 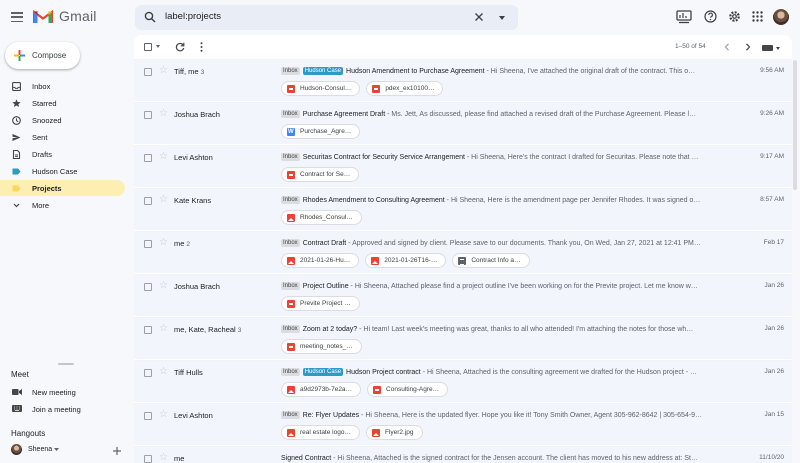 I want to click on select-options-icon, so click(x=158, y=46).